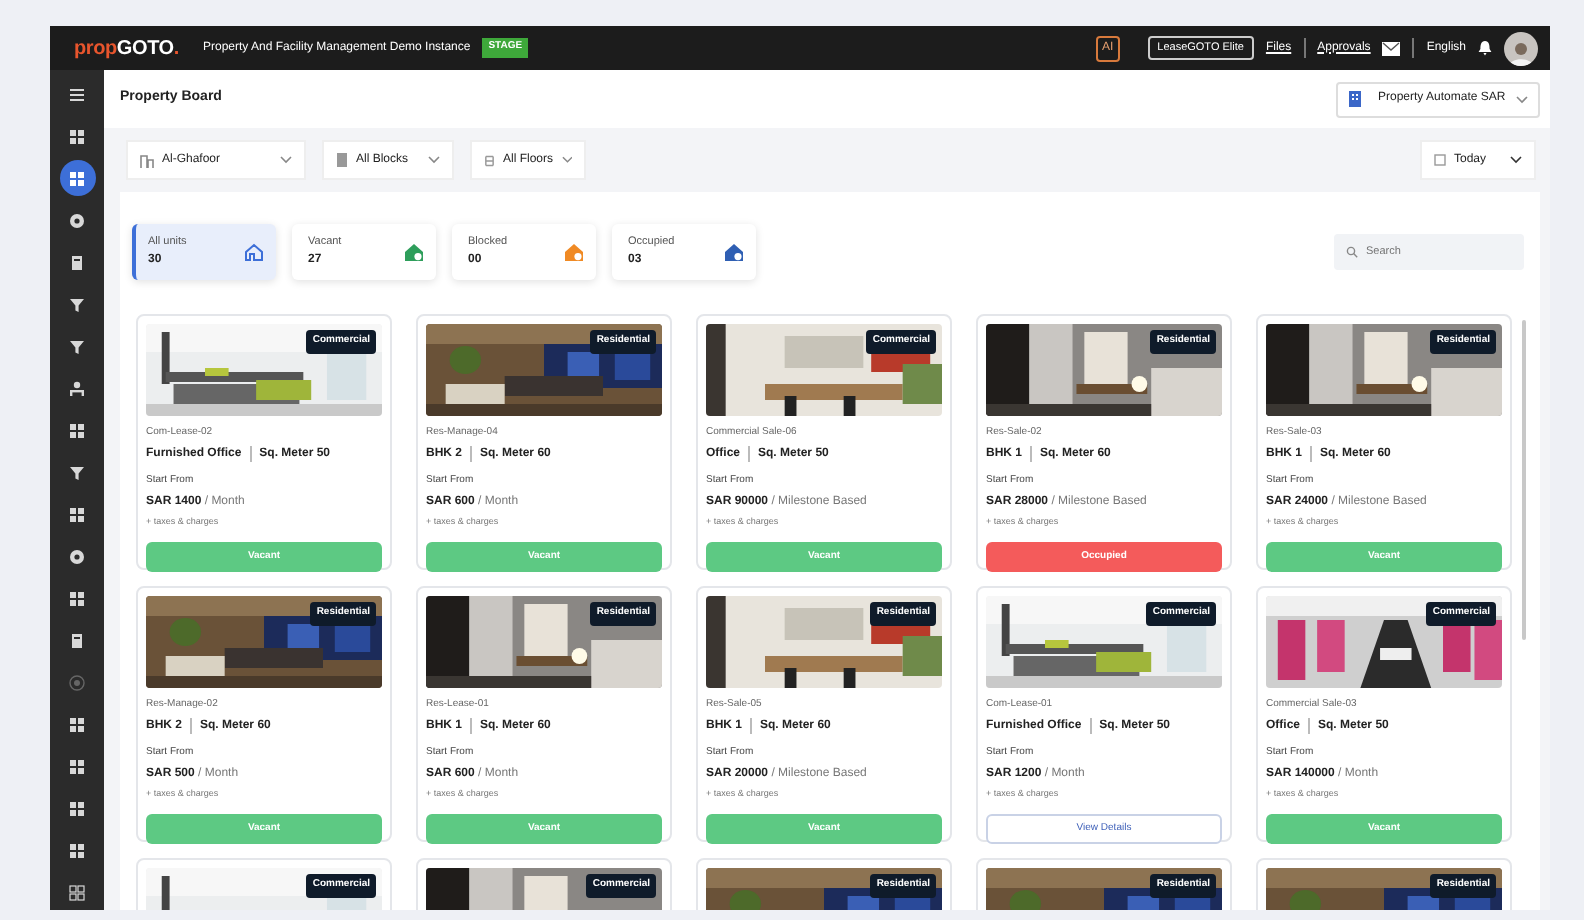 The image size is (1584, 920). I want to click on sidebar-item, so click(77, 178).